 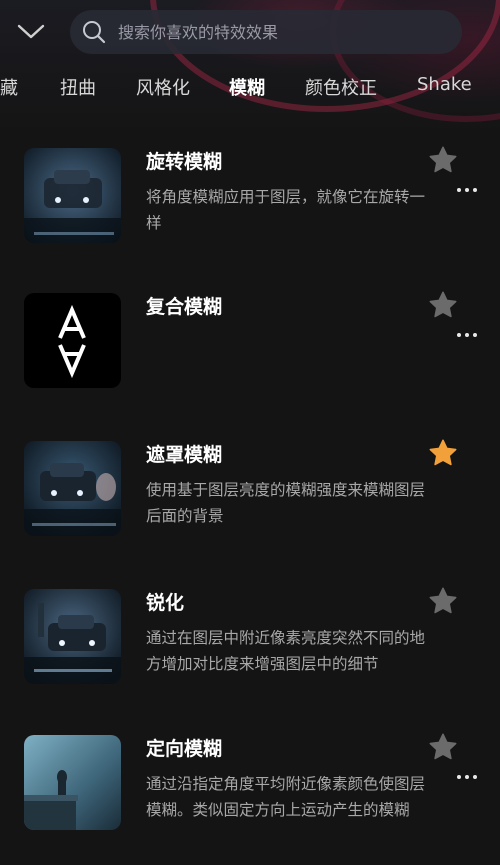 I want to click on collapse-button, so click(x=31, y=31).